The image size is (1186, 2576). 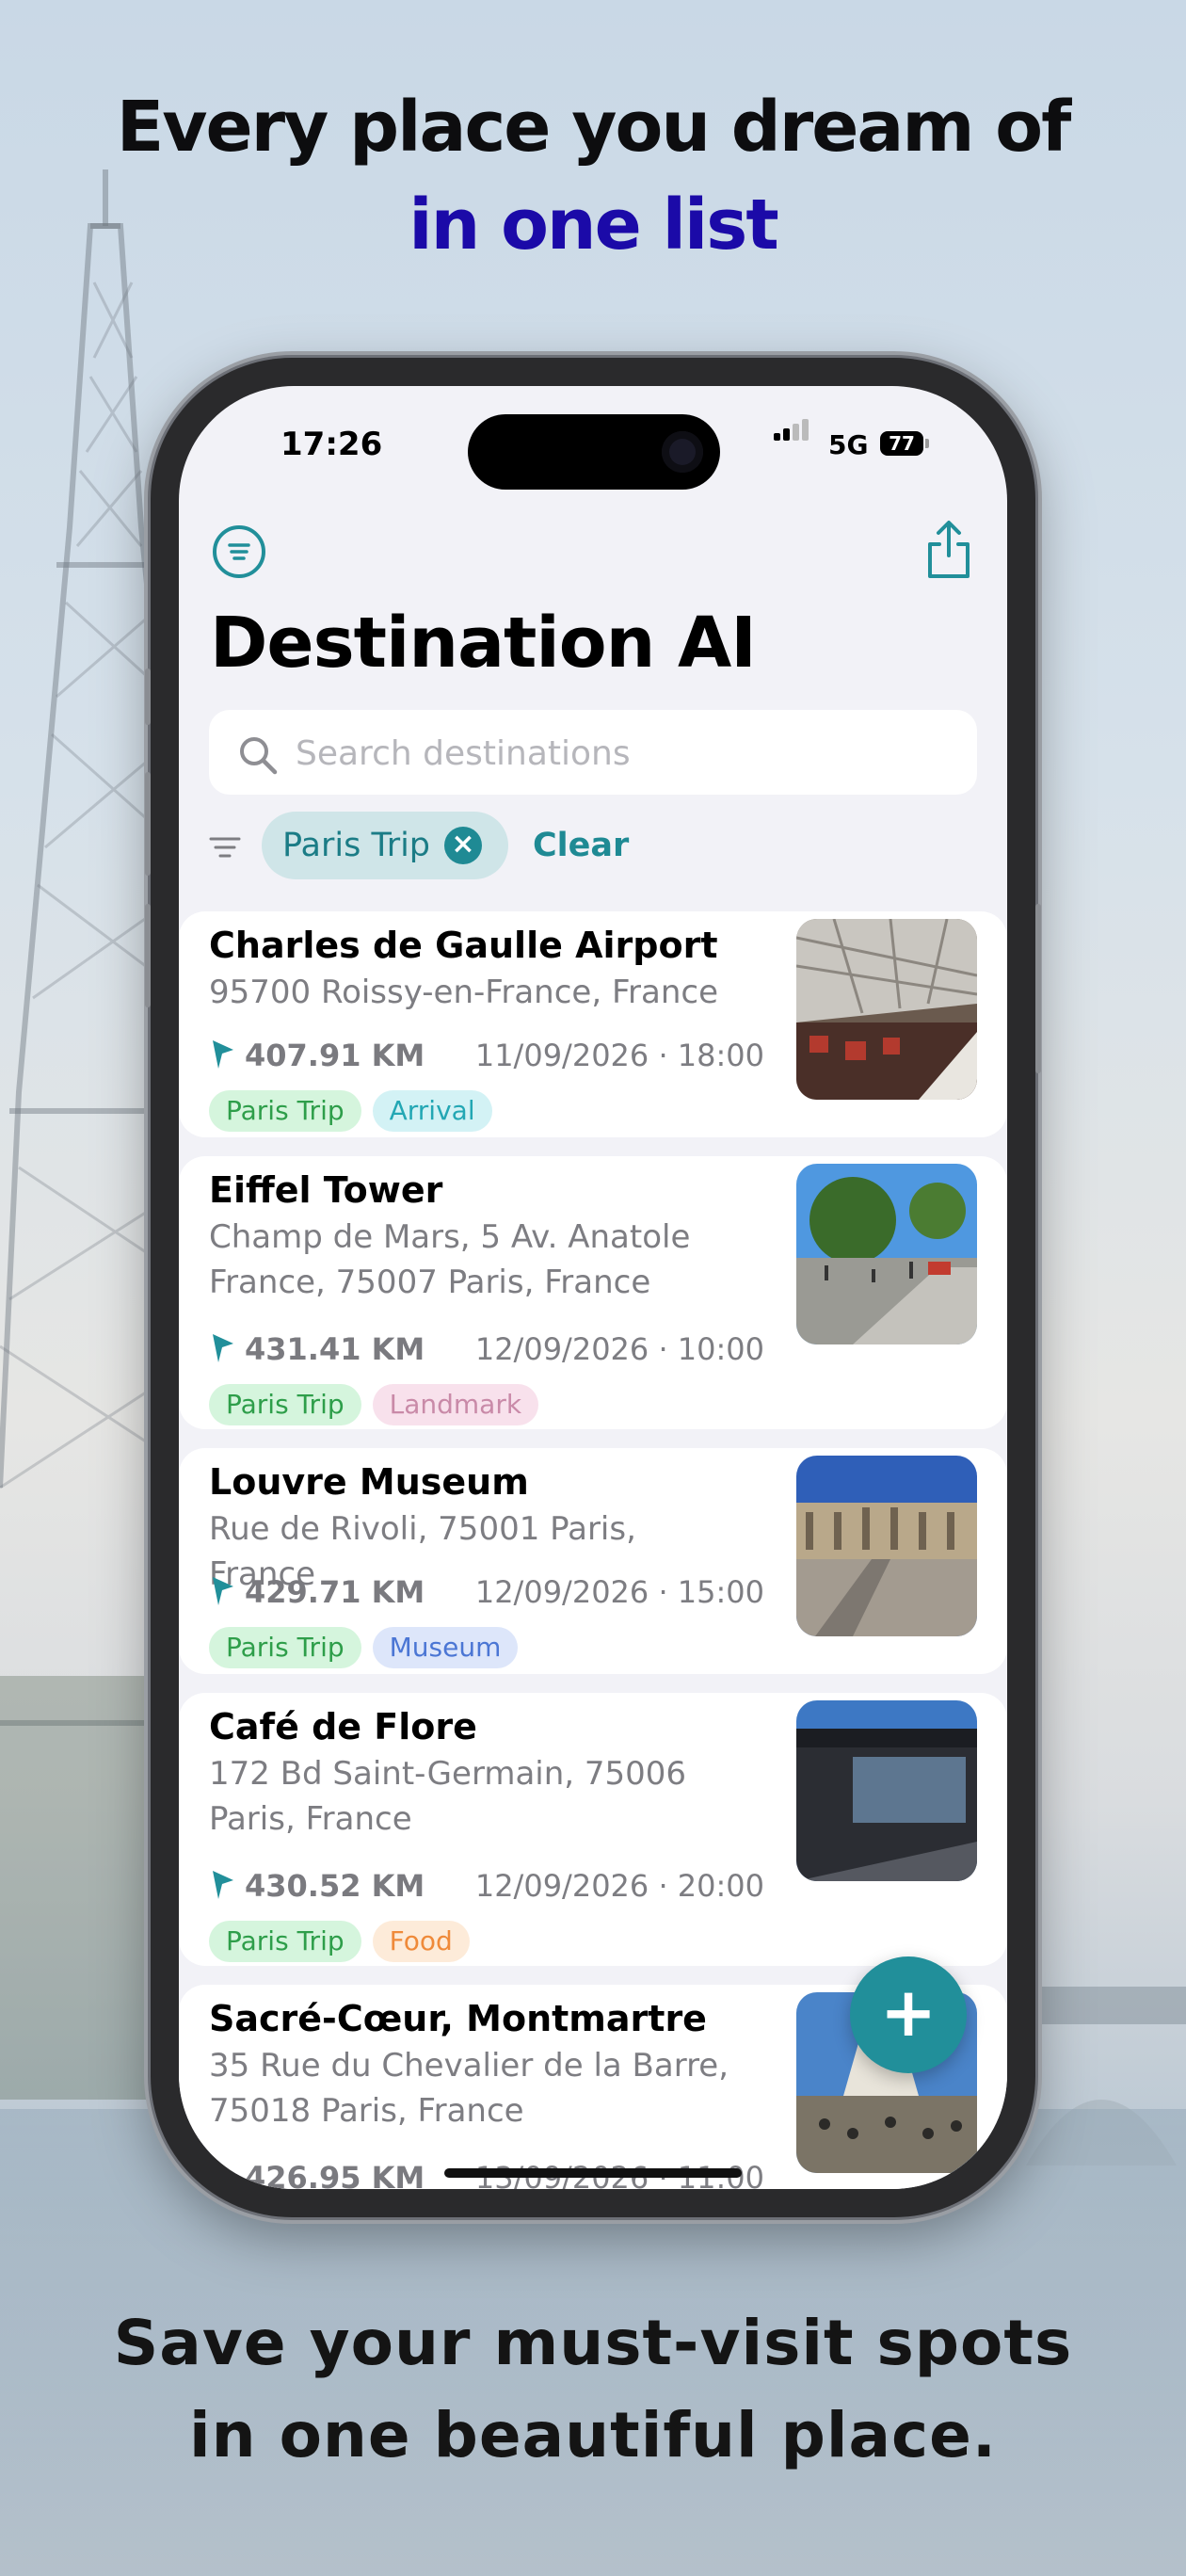 I want to click on search-input: Search destinations, so click(x=463, y=753).